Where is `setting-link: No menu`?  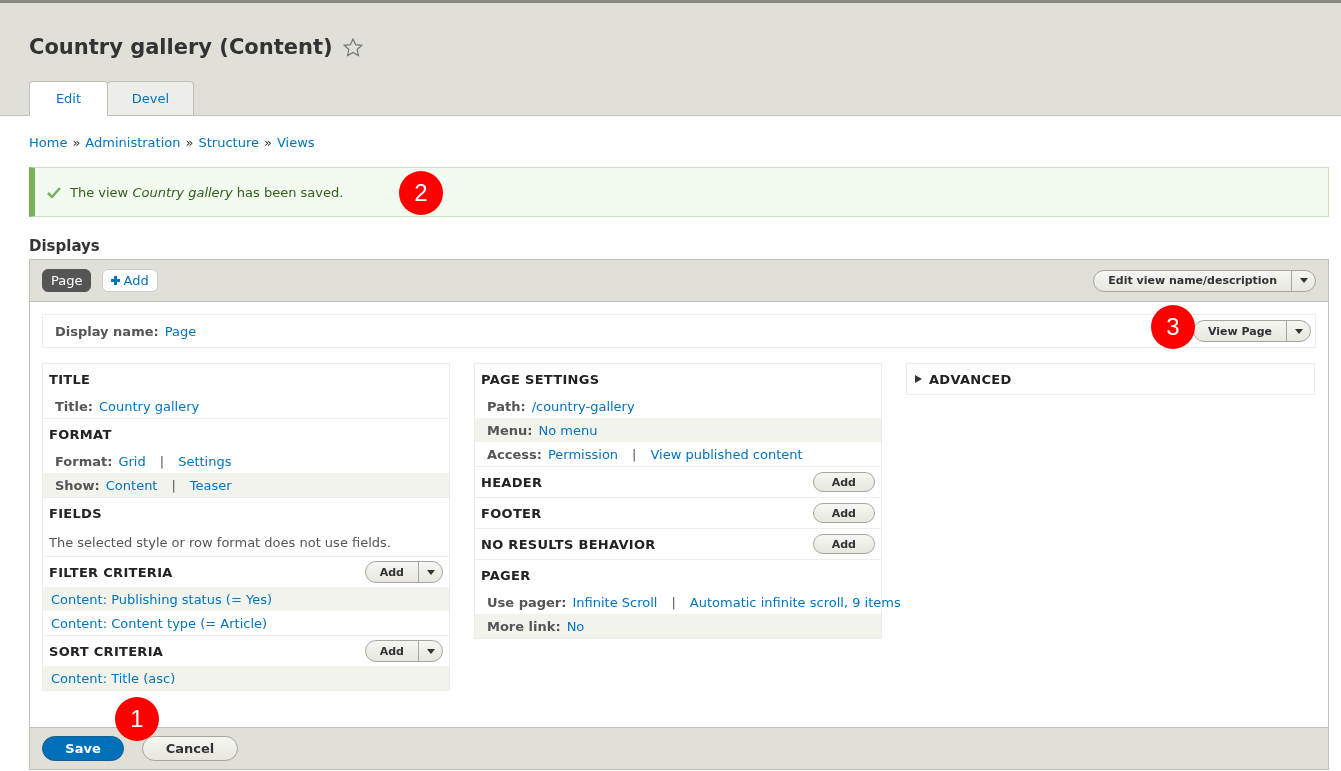
setting-link: No menu is located at coordinates (568, 430).